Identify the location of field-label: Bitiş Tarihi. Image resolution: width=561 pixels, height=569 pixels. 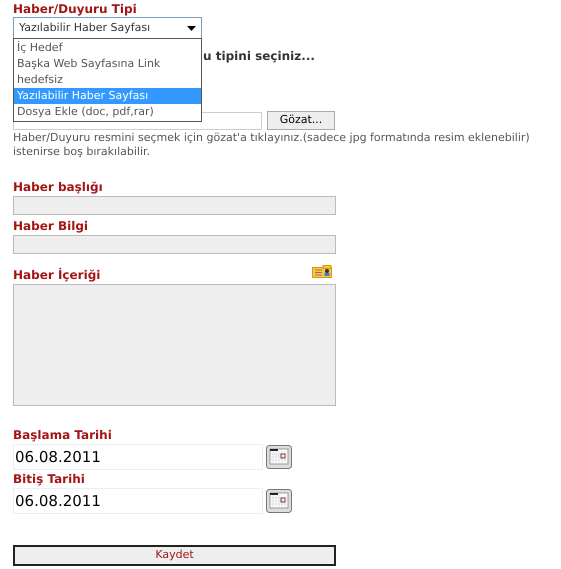
(49, 479).